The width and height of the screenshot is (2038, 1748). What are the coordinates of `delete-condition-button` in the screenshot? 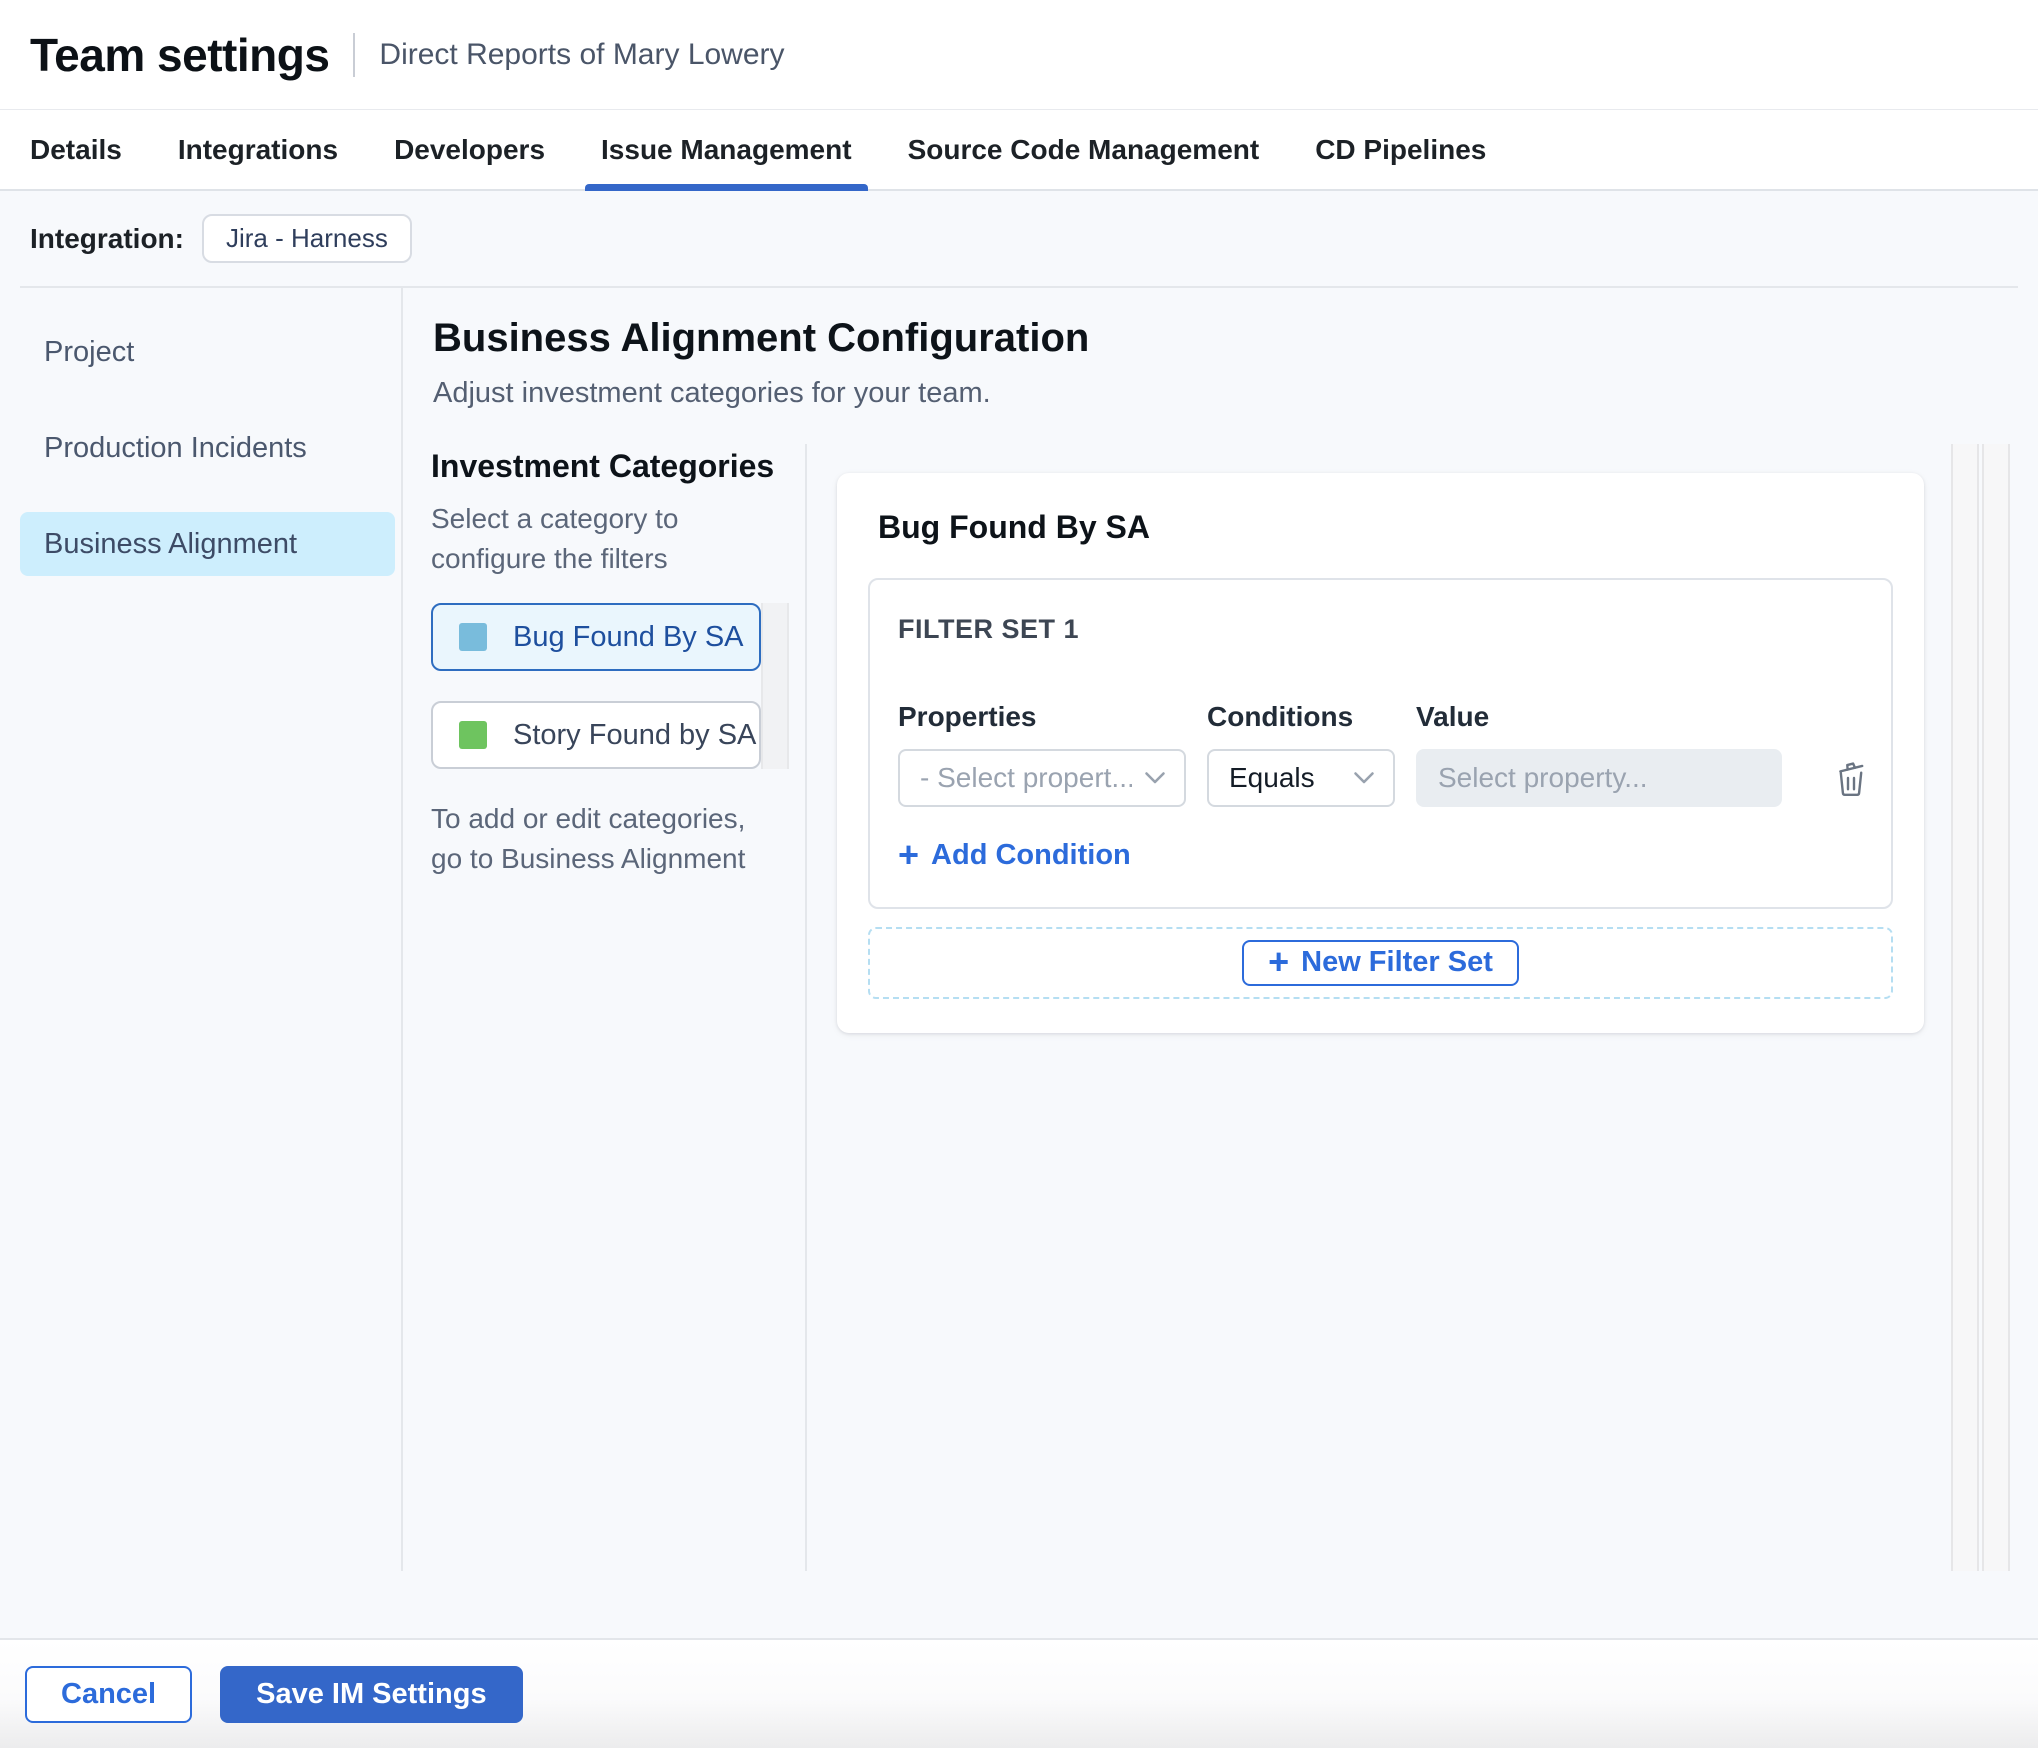 It's located at (1851, 778).